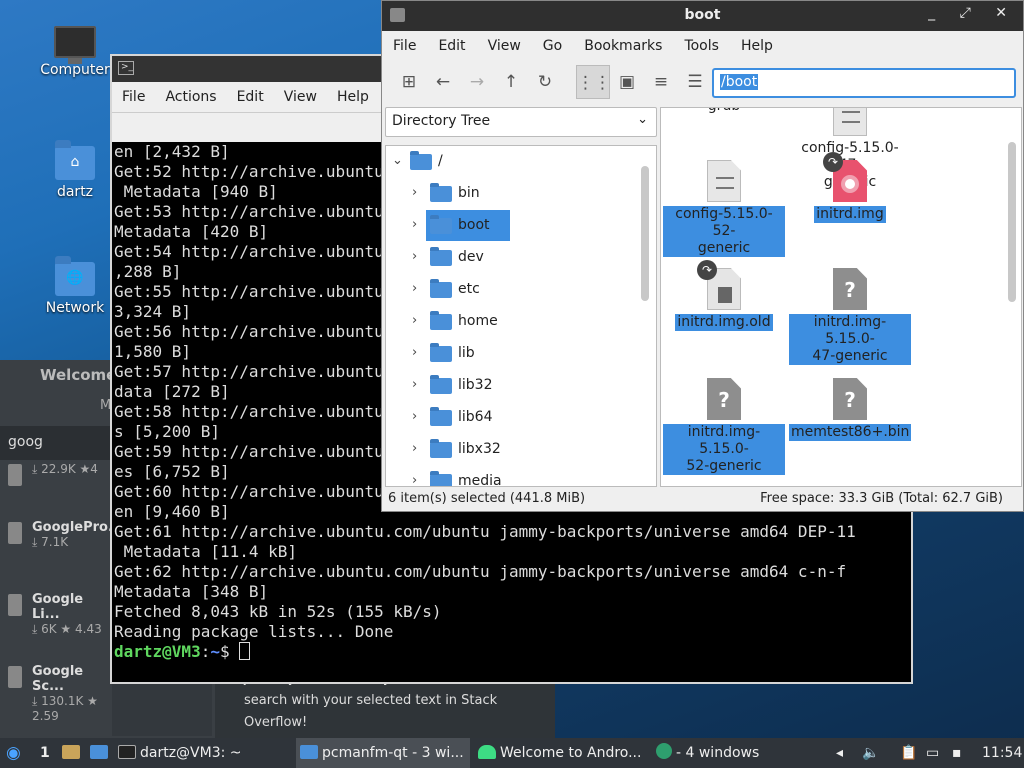 The height and width of the screenshot is (768, 1024). I want to click on list-item: Google Sc... ⤓ 130.1K ★ 2.59, so click(60, 693).